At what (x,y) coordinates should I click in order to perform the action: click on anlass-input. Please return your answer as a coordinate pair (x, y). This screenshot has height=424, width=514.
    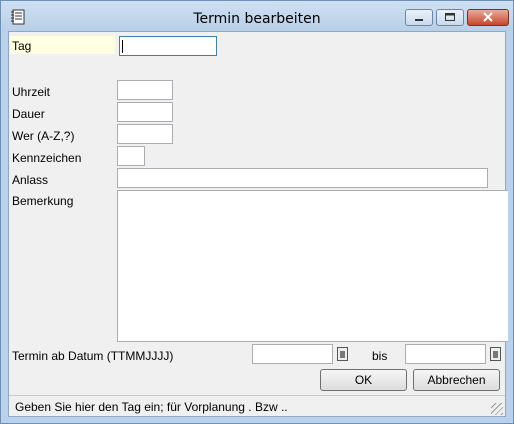
    Looking at the image, I should click on (302, 178).